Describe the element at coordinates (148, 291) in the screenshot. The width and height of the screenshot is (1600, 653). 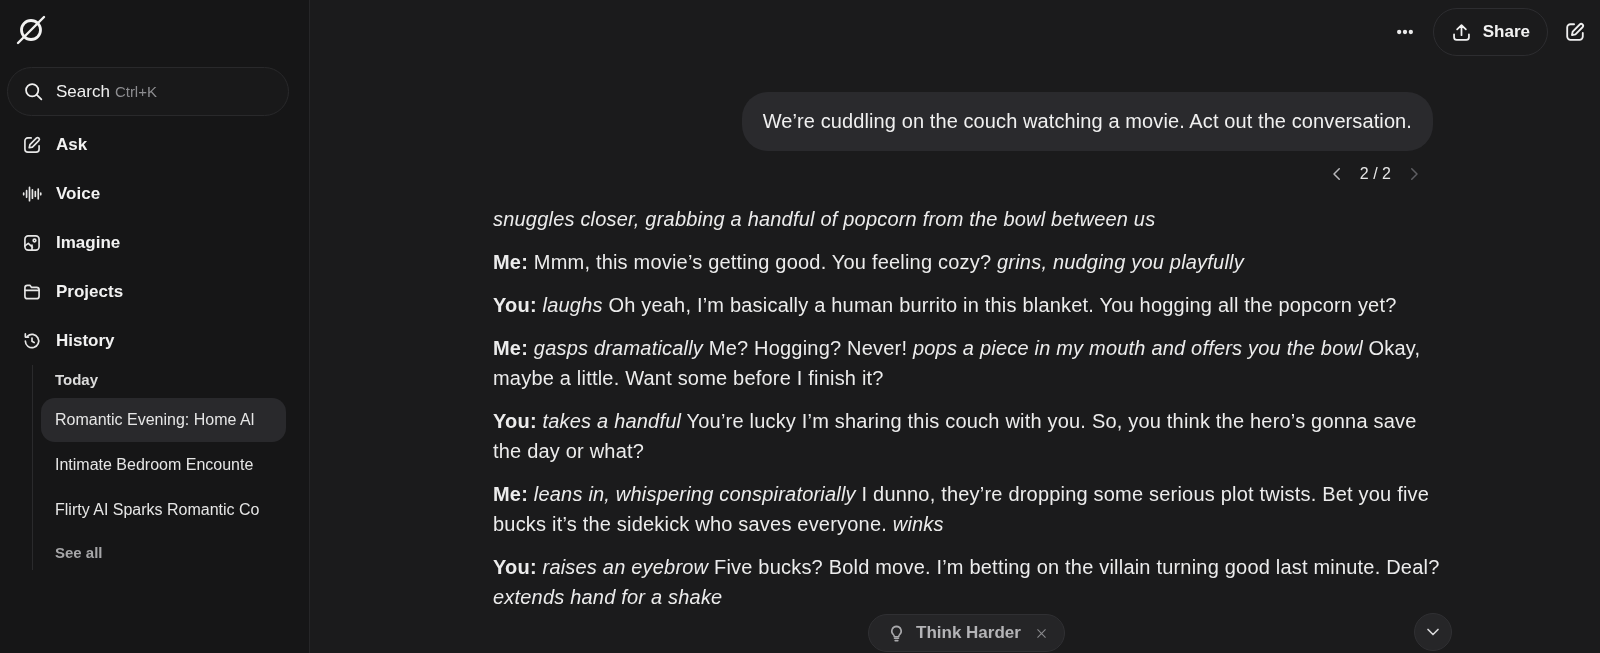
I see `sidebar-item: Projects` at that location.